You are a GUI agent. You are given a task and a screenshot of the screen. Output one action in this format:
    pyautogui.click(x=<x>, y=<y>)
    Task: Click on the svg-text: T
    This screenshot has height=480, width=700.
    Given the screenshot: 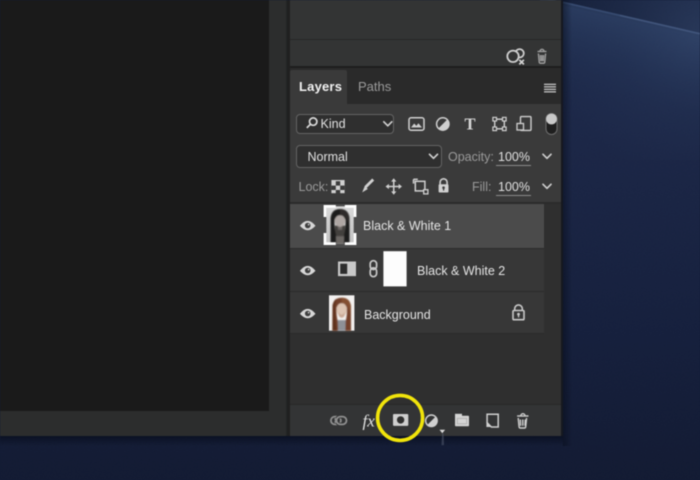 What is the action you would take?
    pyautogui.click(x=469, y=124)
    